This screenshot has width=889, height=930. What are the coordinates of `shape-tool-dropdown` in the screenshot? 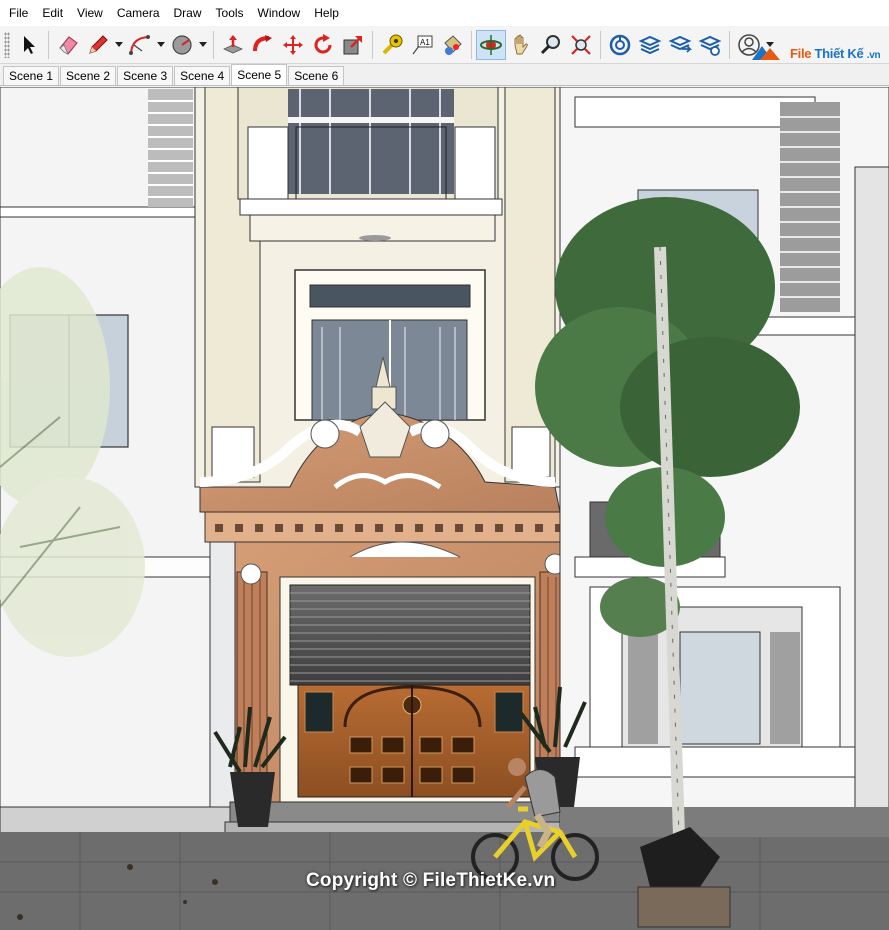 It's located at (203, 45).